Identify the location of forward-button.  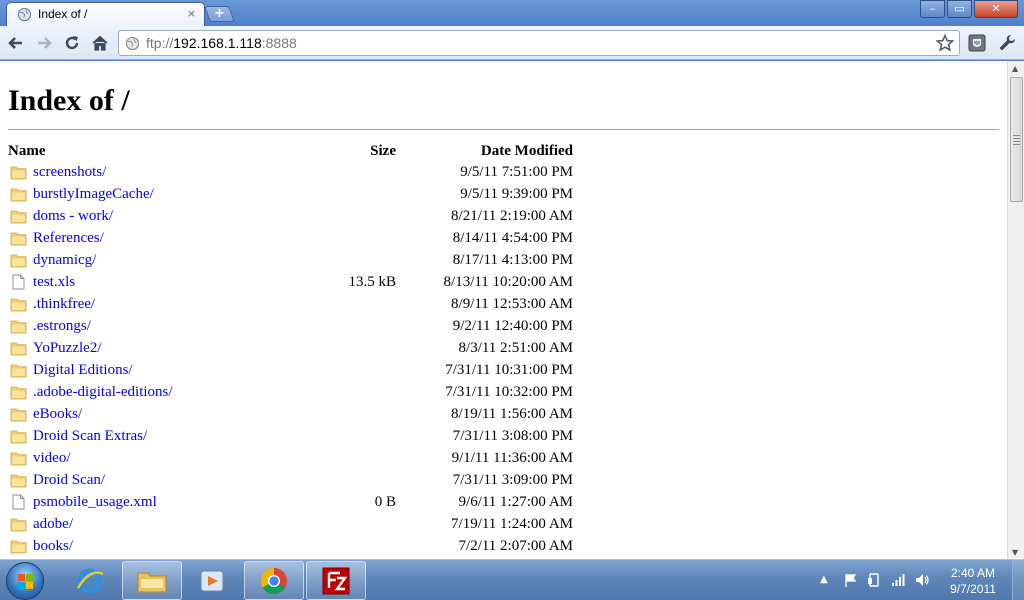
(44, 43).